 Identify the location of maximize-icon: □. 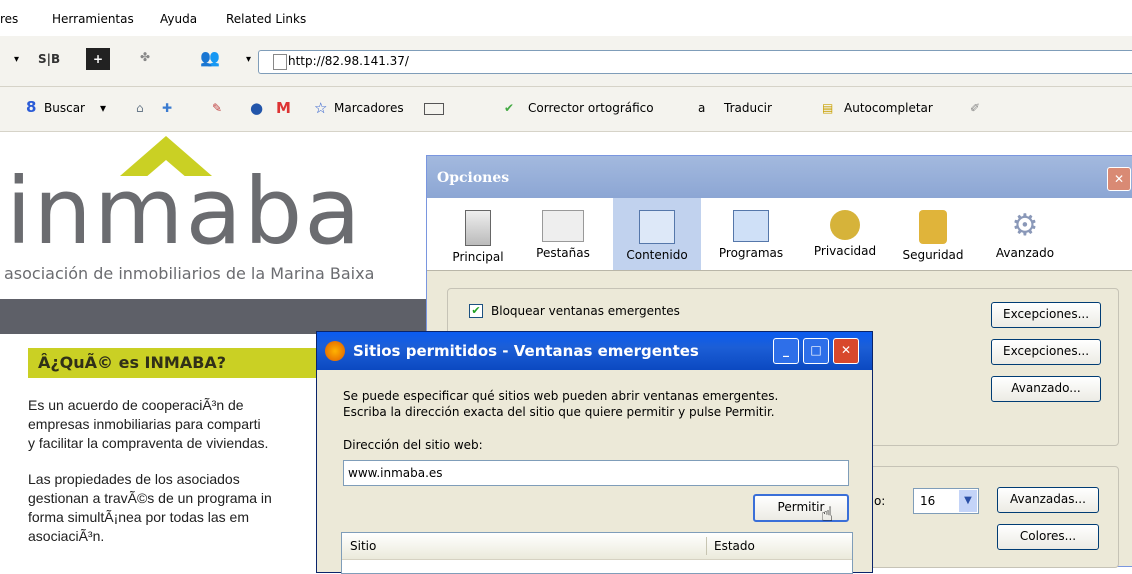
(816, 351).